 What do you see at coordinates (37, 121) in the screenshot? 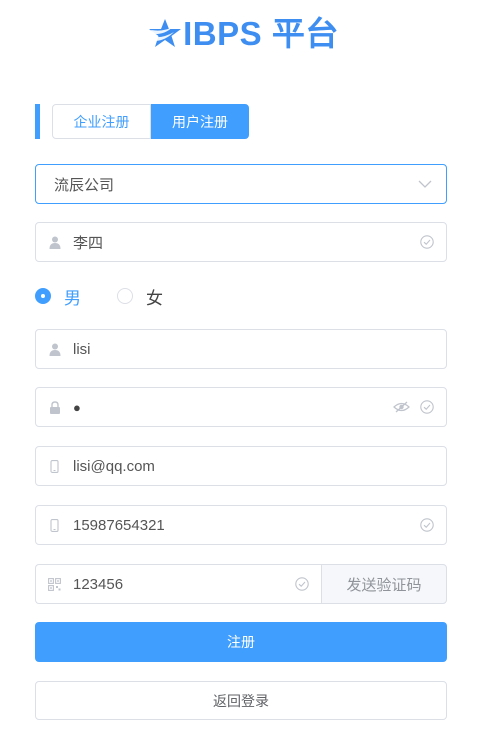
I see `tabs-accent-bar` at bounding box center [37, 121].